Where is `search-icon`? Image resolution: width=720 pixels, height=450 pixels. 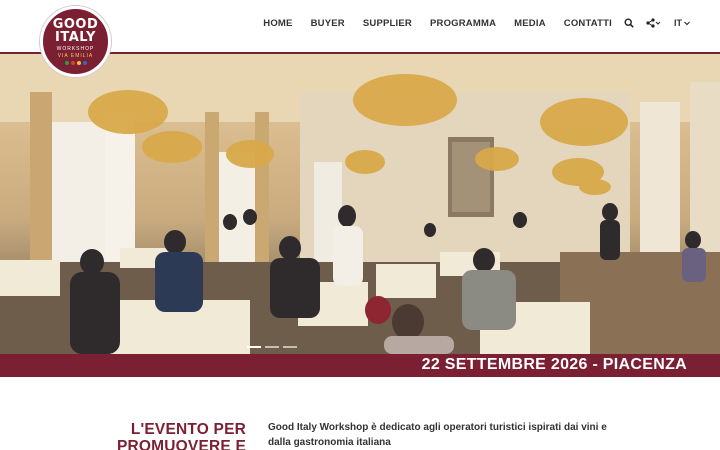
search-icon is located at coordinates (629, 23).